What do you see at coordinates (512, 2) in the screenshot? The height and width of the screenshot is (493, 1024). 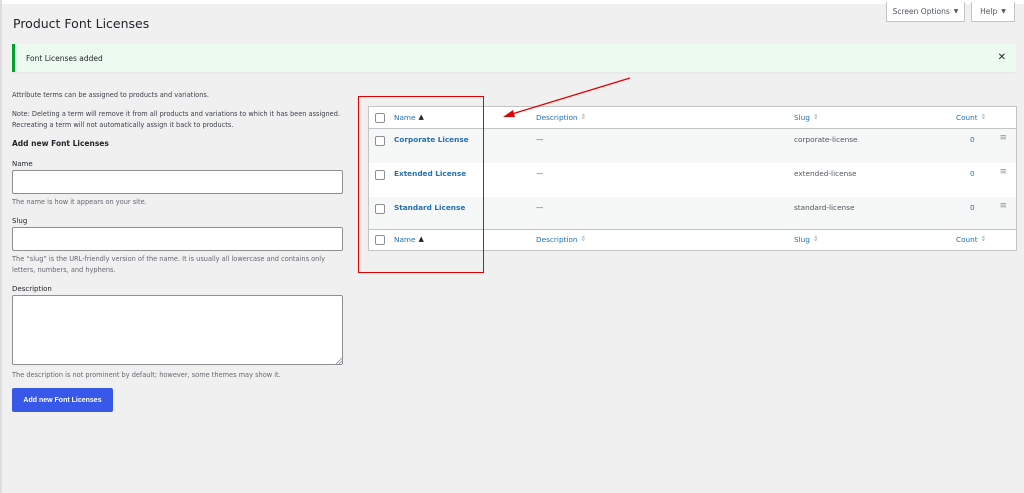 I see `top-bar-strip` at bounding box center [512, 2].